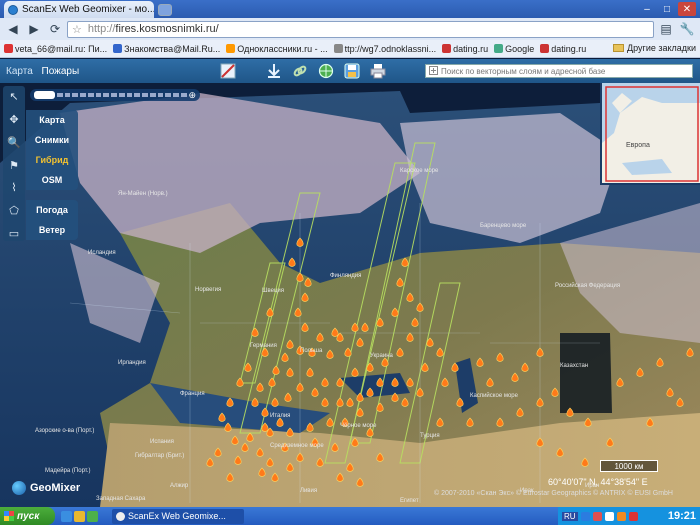  Describe the element at coordinates (60, 71) in the screenshot. I see `breadcrumb-current: Пожары` at that location.